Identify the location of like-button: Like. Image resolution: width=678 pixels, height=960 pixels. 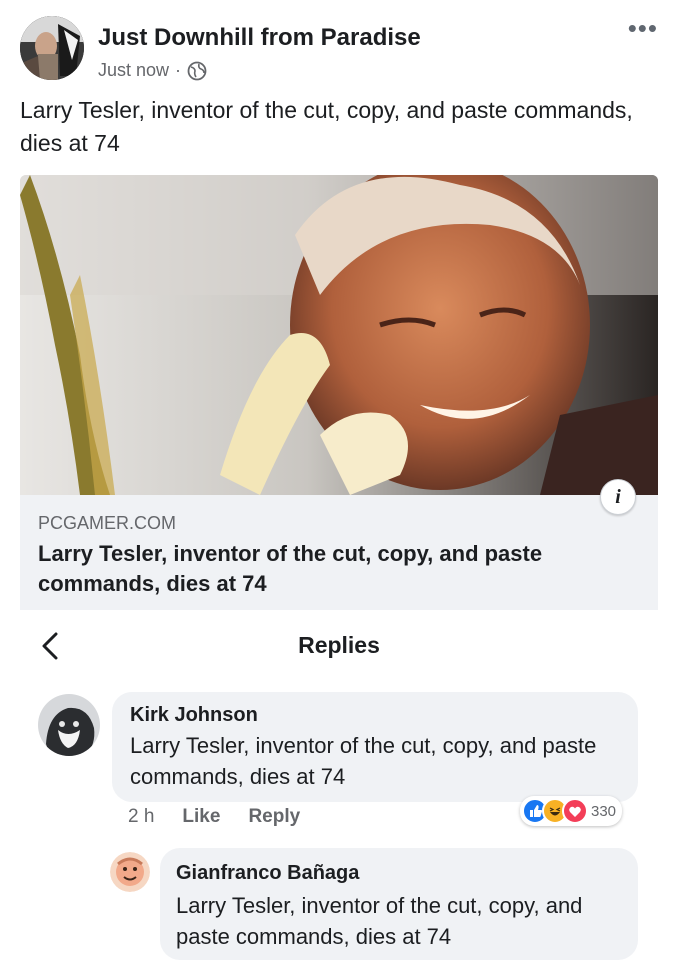
(201, 817).